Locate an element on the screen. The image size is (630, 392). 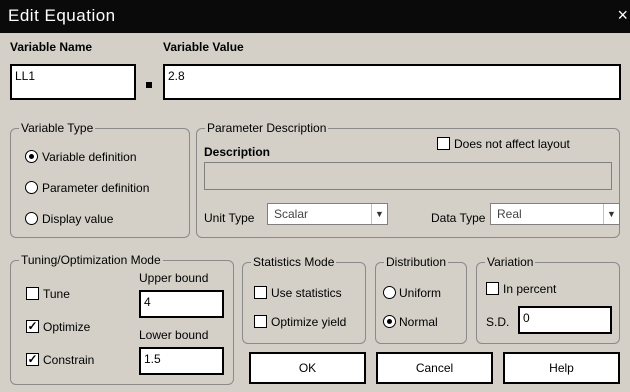
variable-name-input: LL1 is located at coordinates (73, 82).